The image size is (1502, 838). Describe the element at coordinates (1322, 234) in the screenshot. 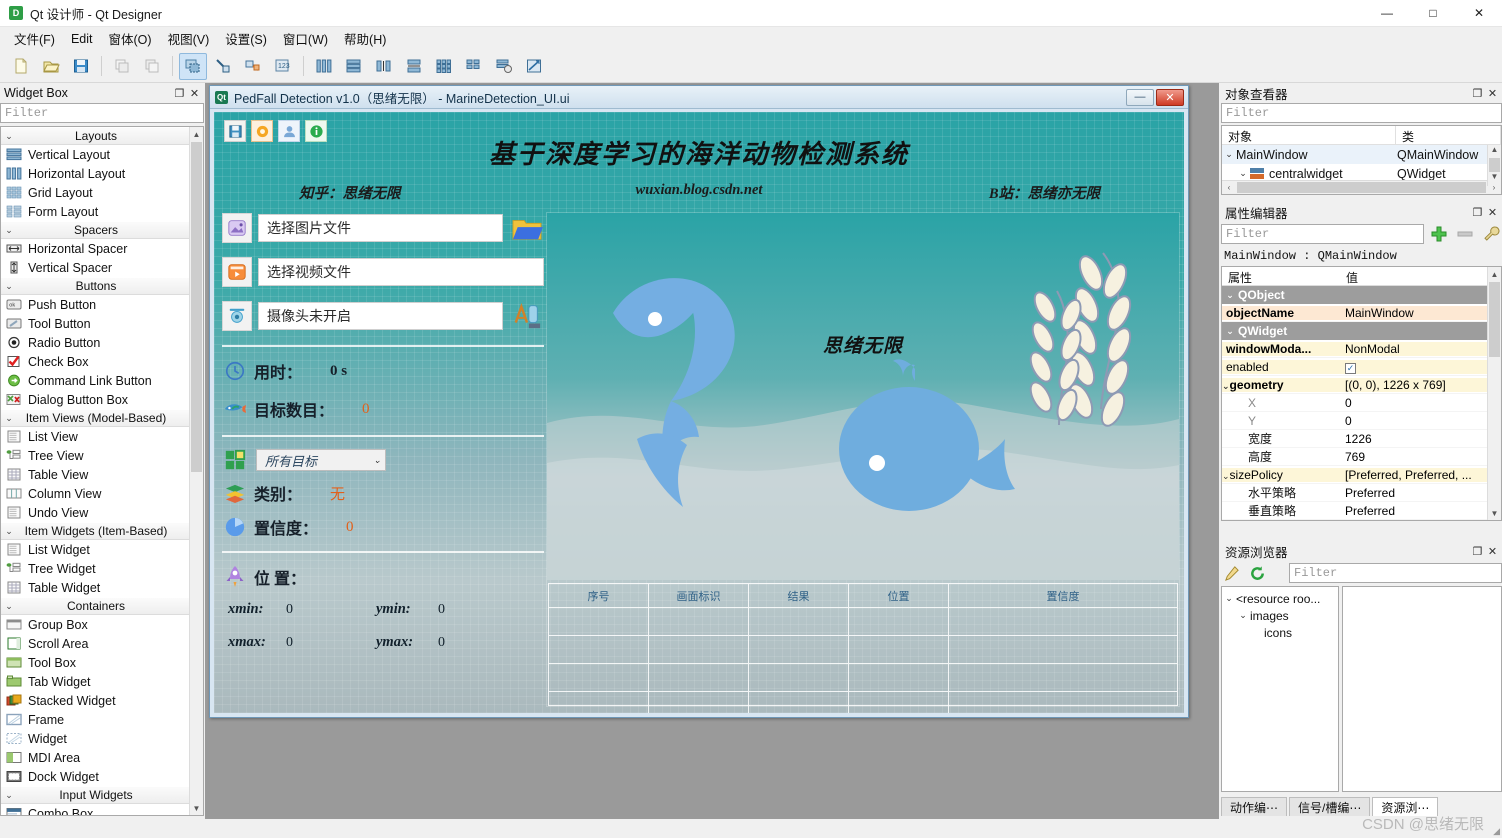

I see `property-editor-filter-input: Filter` at that location.